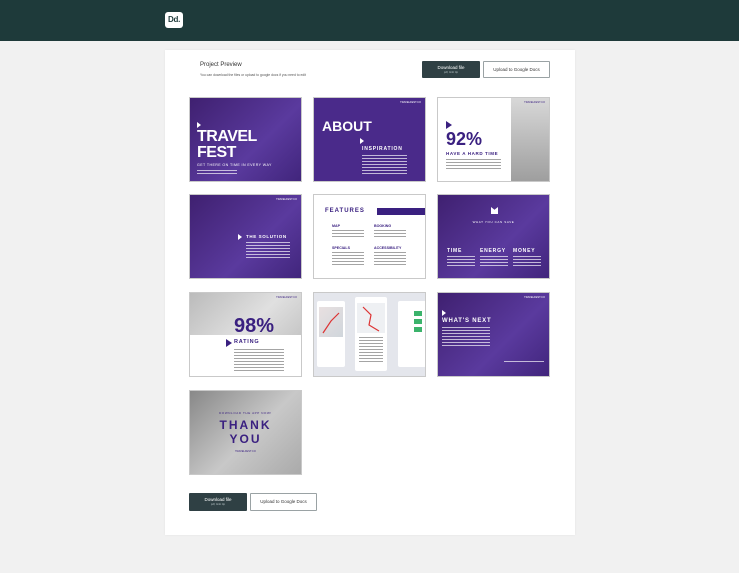 The width and height of the screenshot is (739, 573). What do you see at coordinates (347, 126) in the screenshot?
I see `slide-title: ABOUT` at bounding box center [347, 126].